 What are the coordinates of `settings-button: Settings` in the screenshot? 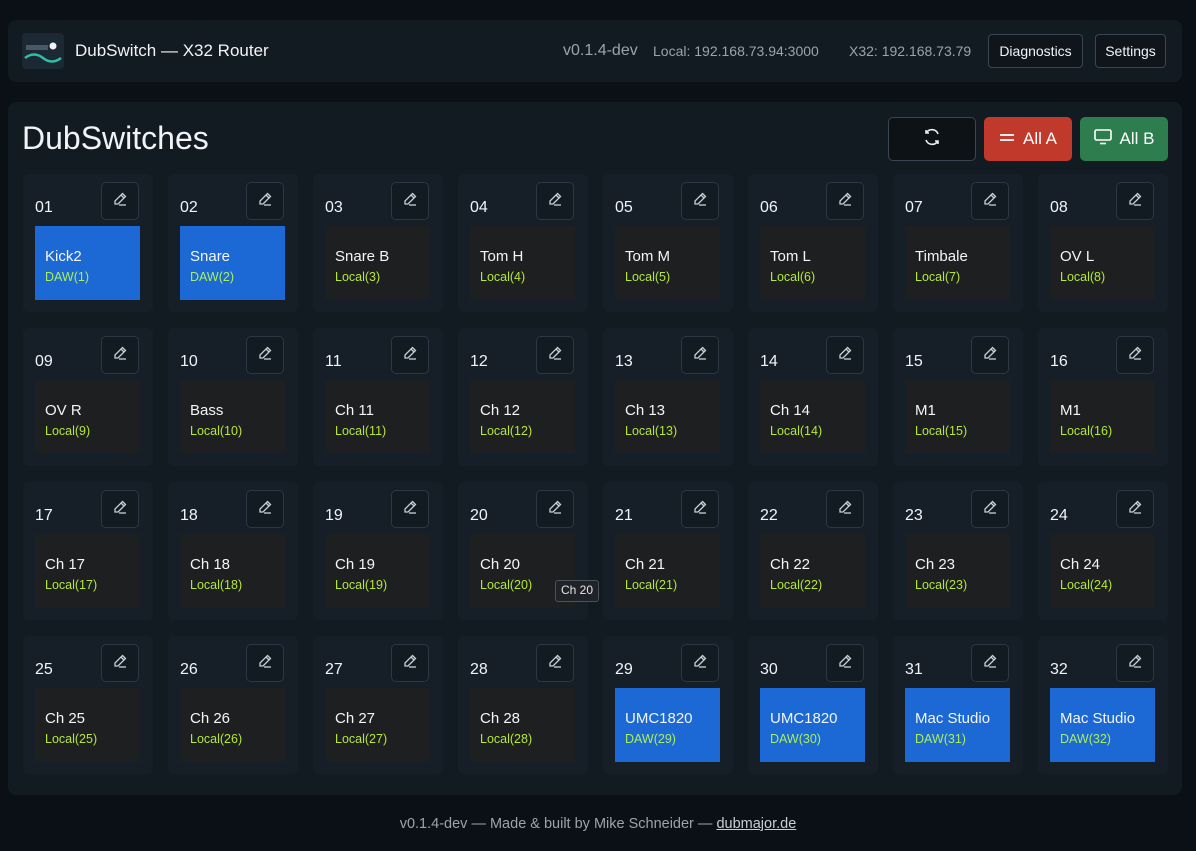 It's located at (1130, 51).